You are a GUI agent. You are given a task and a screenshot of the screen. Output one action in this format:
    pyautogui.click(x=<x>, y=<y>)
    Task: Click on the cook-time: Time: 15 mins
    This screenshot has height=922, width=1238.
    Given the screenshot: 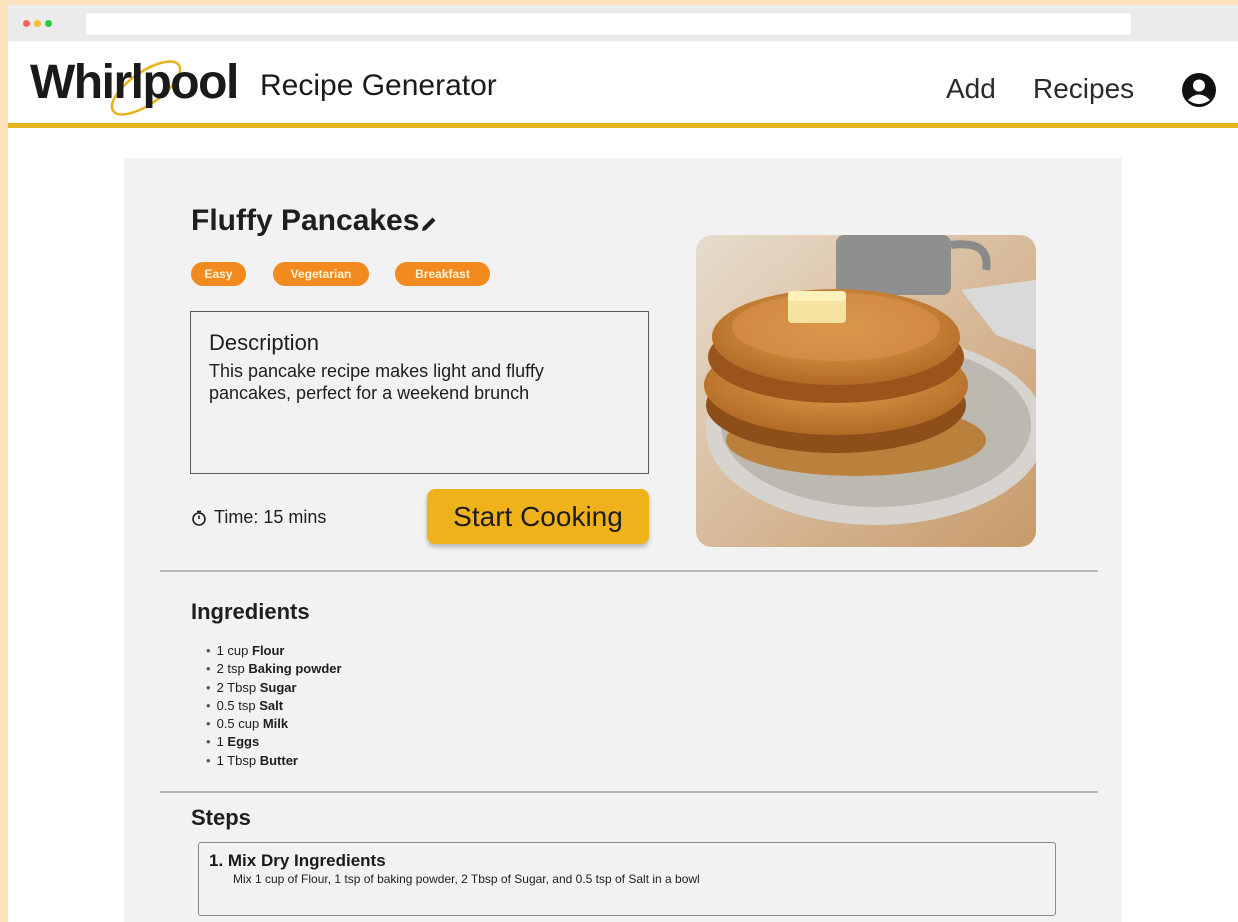 What is the action you would take?
    pyautogui.click(x=258, y=517)
    